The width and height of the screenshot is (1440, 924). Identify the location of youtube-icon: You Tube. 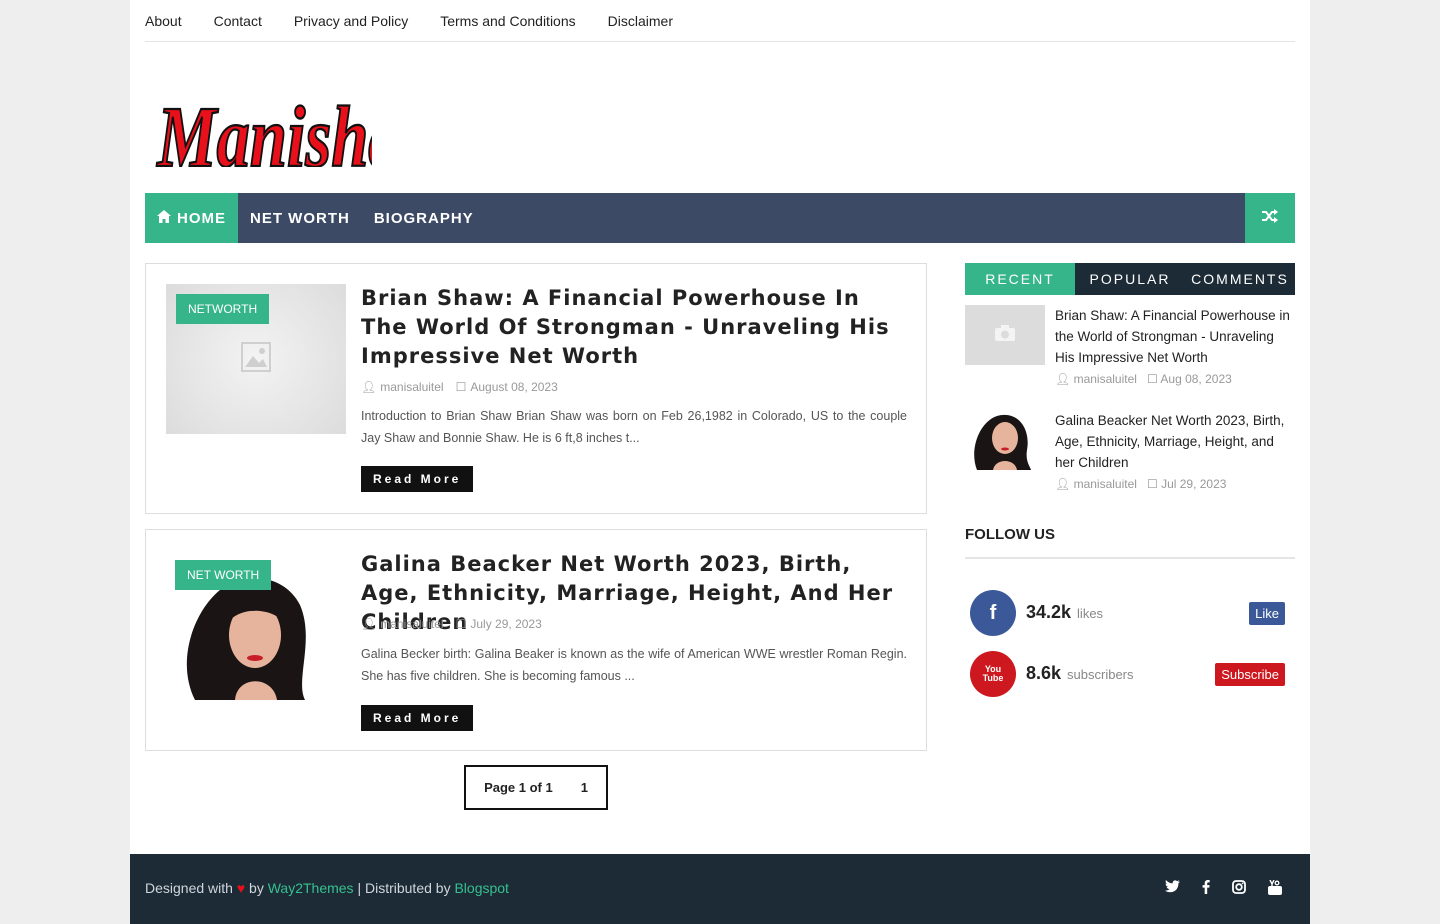
(993, 674).